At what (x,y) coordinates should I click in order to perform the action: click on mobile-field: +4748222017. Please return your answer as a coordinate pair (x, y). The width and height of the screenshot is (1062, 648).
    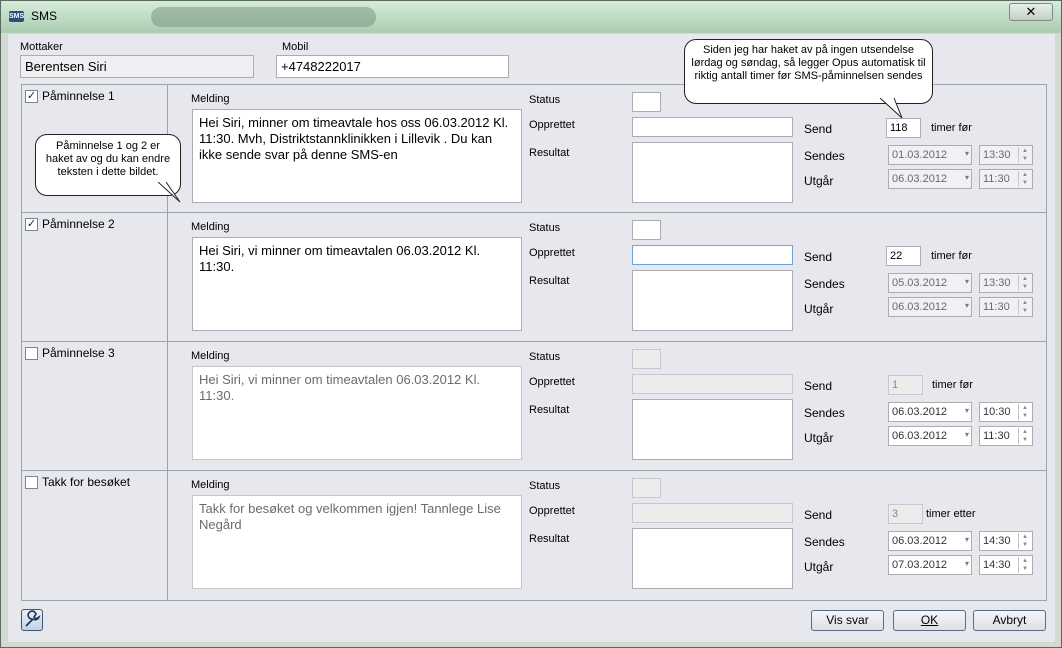
    Looking at the image, I should click on (392, 66).